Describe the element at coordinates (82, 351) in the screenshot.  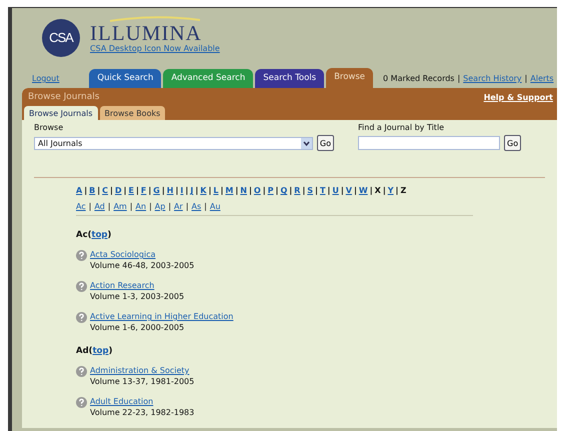
I see `group-heading: Ad` at that location.